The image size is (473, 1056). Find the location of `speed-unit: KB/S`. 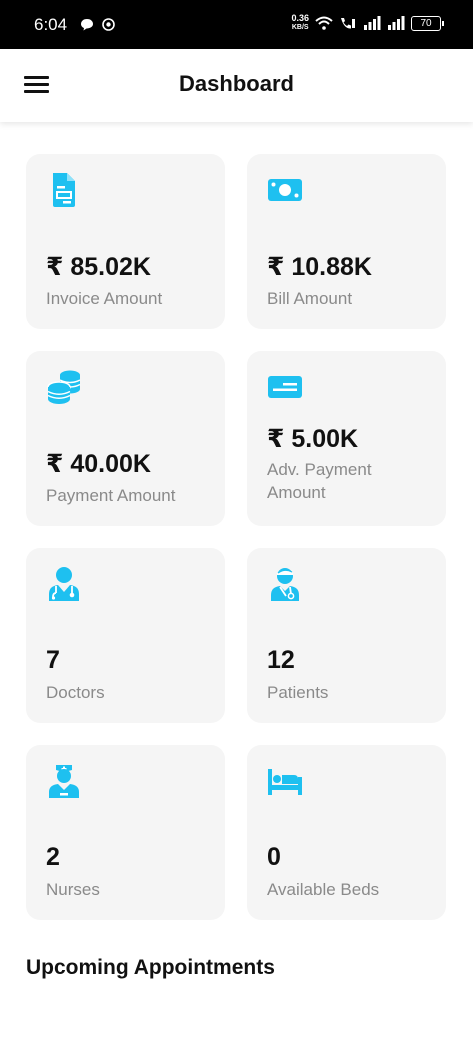

speed-unit: KB/S is located at coordinates (300, 27).